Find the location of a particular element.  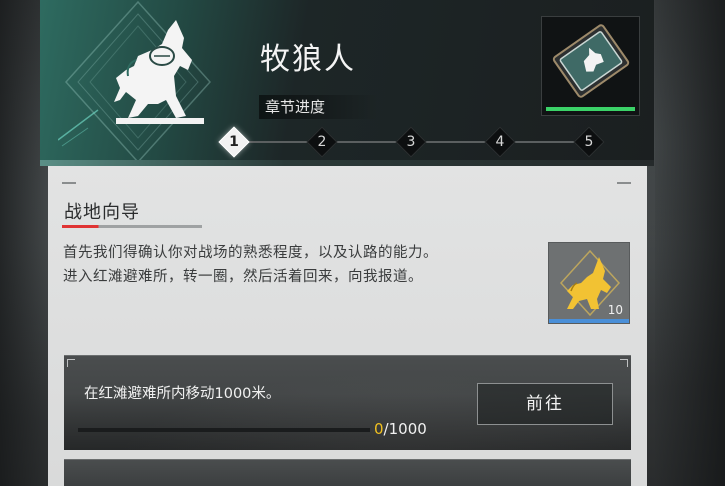

step-number: 2 is located at coordinates (322, 142).